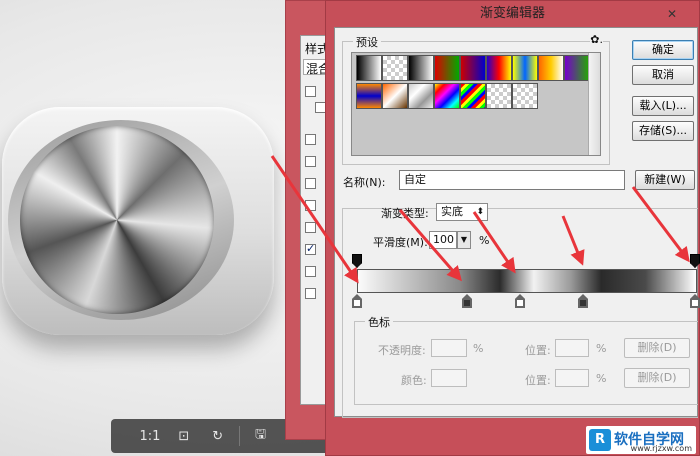  Describe the element at coordinates (261, 436) in the screenshot. I see `save-icon: 🖫` at that location.